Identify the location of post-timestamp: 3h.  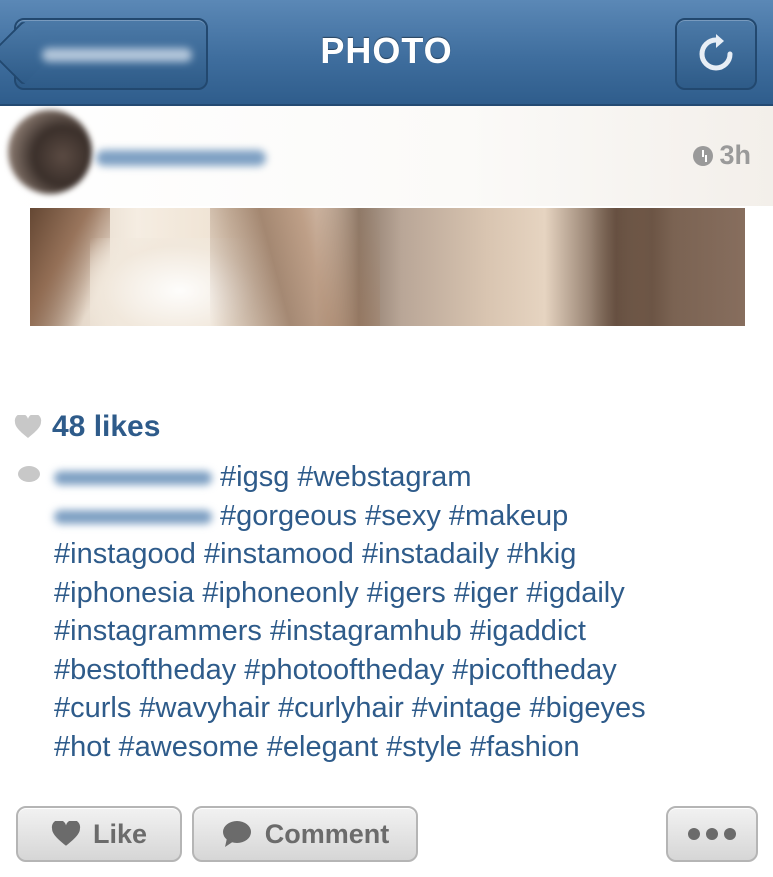
(722, 155).